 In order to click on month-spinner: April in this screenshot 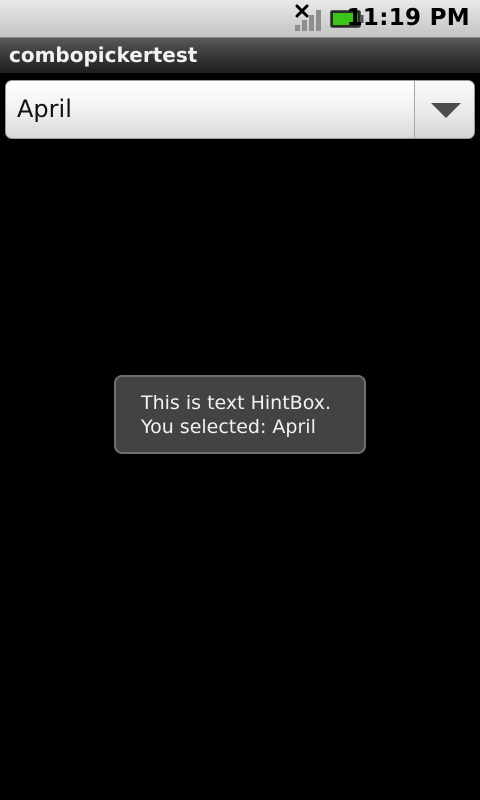, I will do `click(240, 109)`.